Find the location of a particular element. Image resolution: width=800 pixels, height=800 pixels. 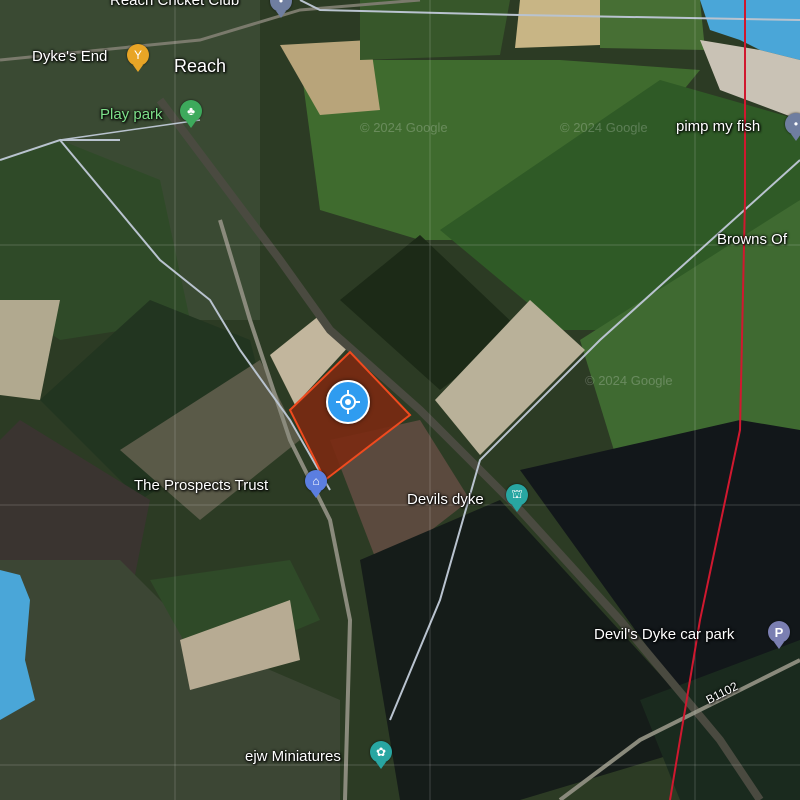

pub-icon: Y is located at coordinates (138, 58).